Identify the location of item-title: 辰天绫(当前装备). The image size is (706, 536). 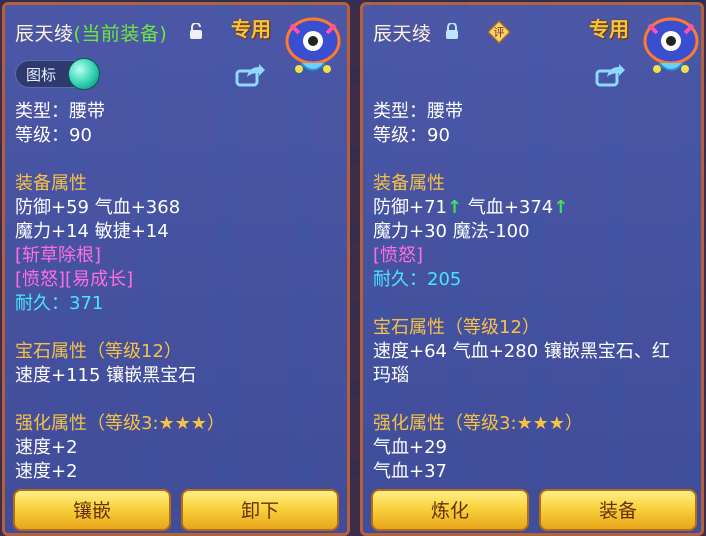
(91, 32).